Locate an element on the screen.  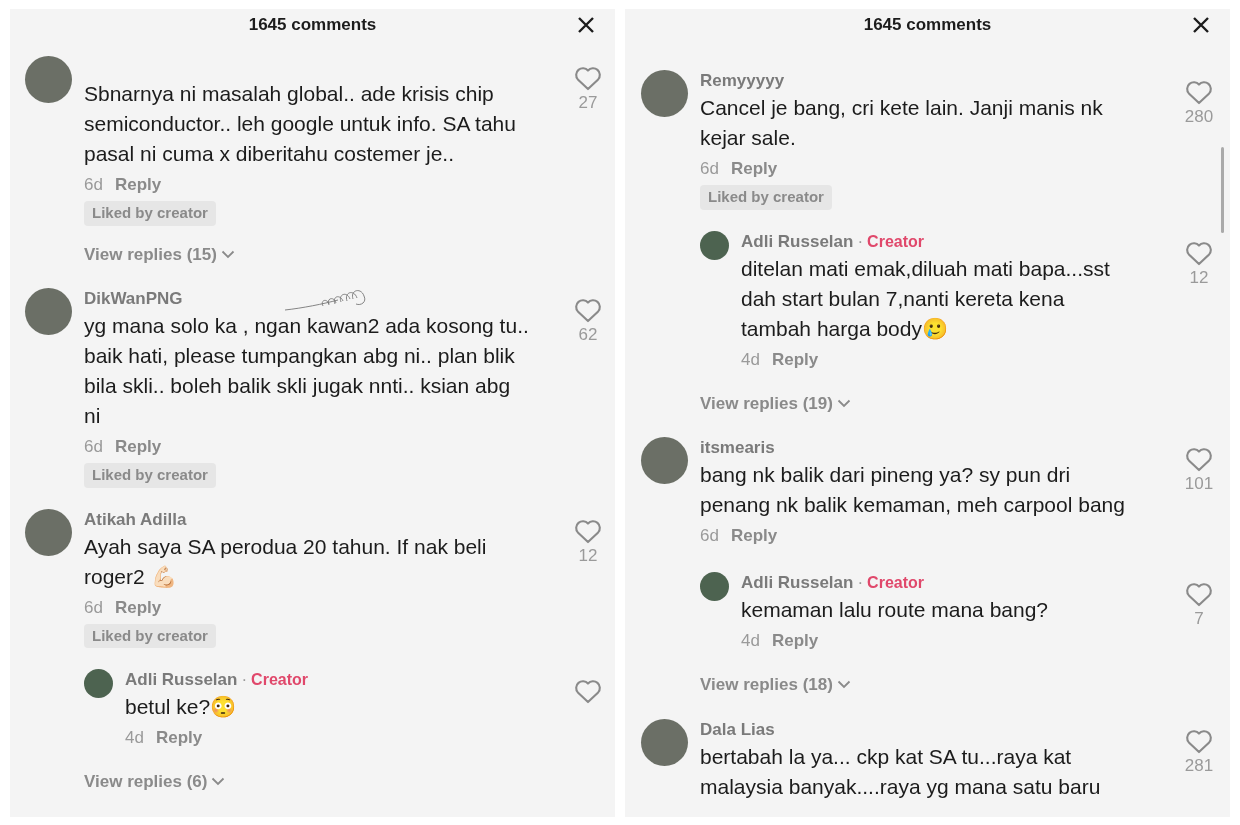
username: itsmearis is located at coordinates (737, 448).